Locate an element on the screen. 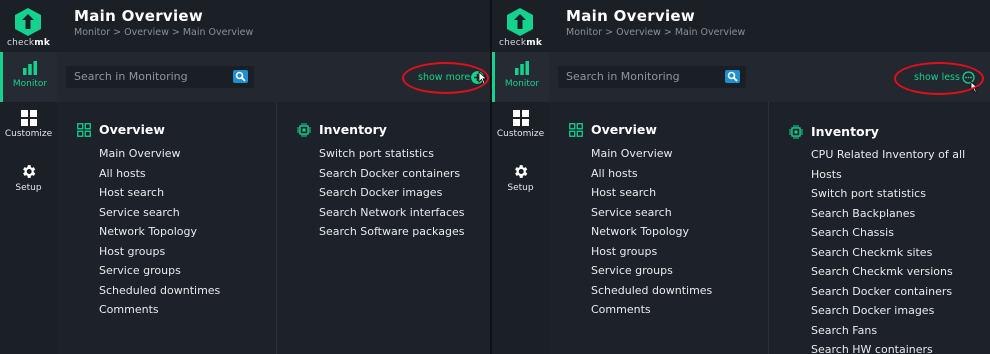 Image resolution: width=990 pixels, height=354 pixels. menu-link: Search Chassis is located at coordinates (888, 236).